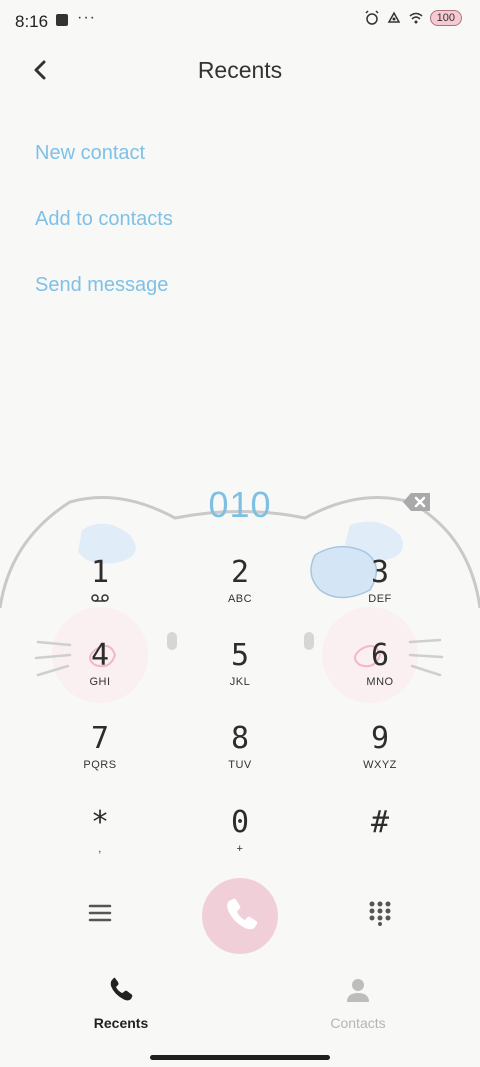 Image resolution: width=480 pixels, height=1067 pixels. What do you see at coordinates (240, 765) in the screenshot?
I see `key-letters: TUV` at bounding box center [240, 765].